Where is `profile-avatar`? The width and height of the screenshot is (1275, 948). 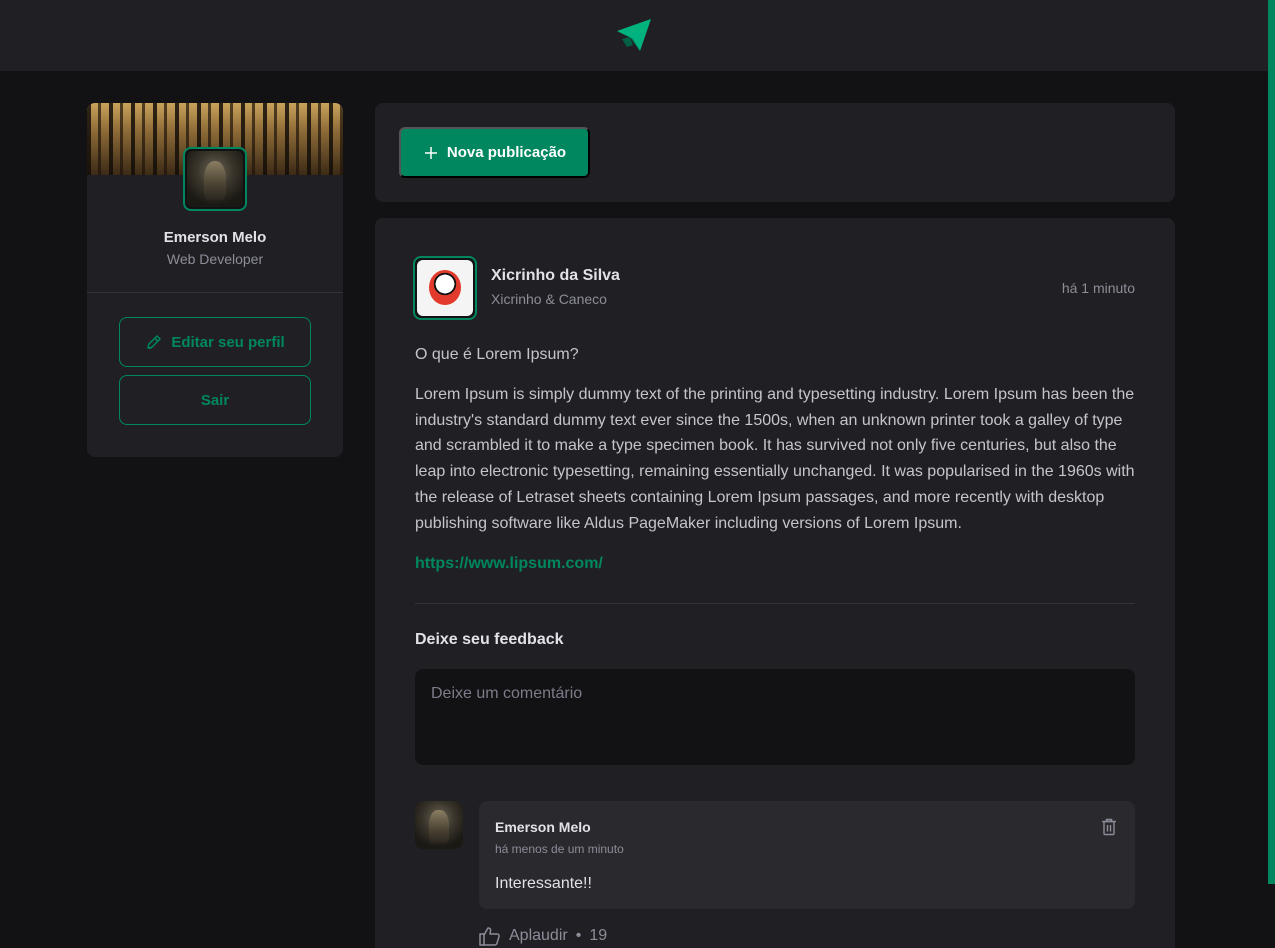 profile-avatar is located at coordinates (215, 179).